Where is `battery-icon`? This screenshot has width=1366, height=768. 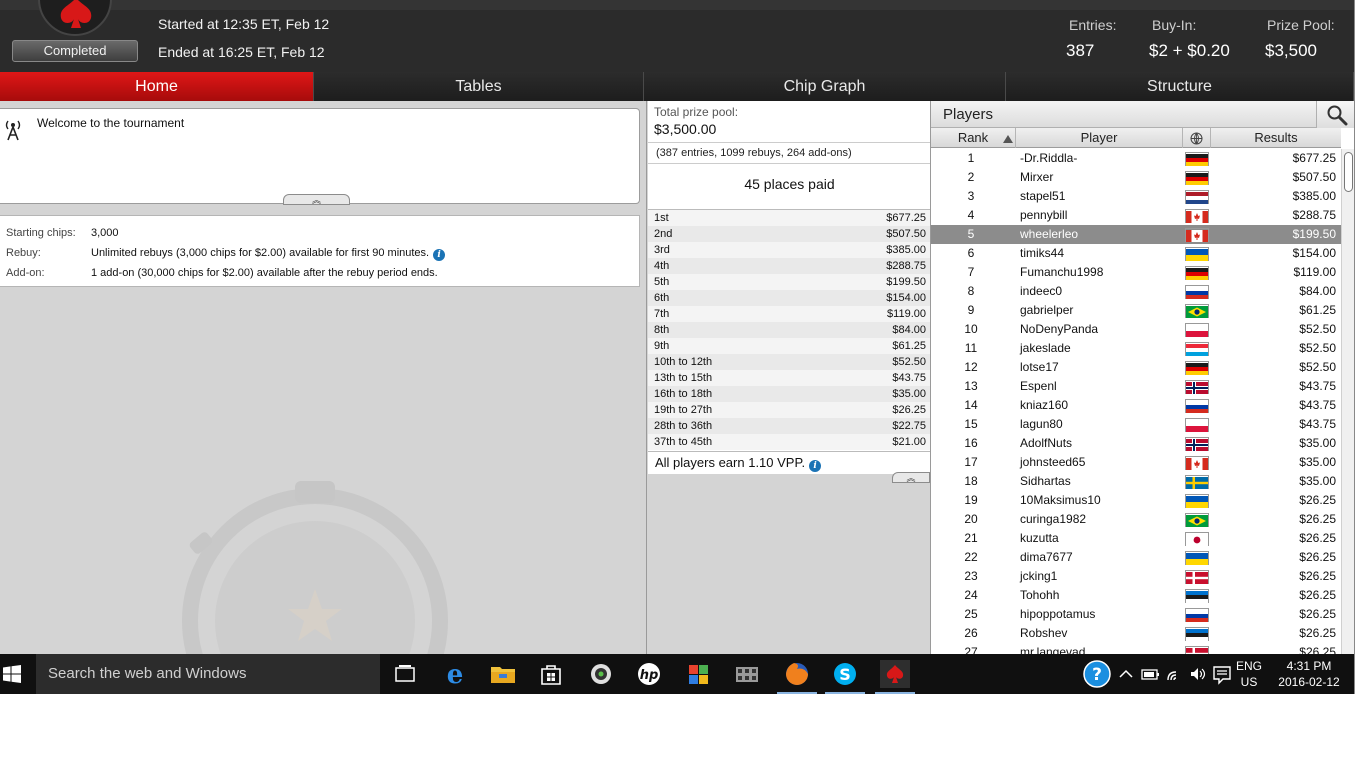
battery-icon is located at coordinates (1150, 674).